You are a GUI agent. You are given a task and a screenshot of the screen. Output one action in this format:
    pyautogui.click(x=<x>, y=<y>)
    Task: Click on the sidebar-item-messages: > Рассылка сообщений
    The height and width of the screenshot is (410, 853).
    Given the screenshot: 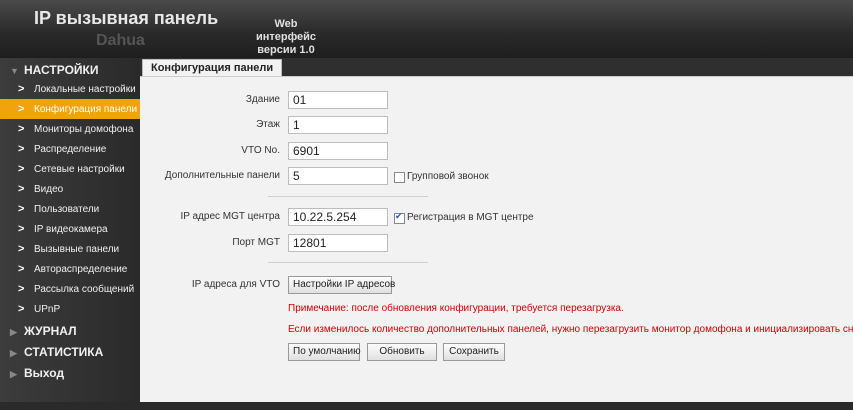 What is the action you would take?
    pyautogui.click(x=70, y=289)
    